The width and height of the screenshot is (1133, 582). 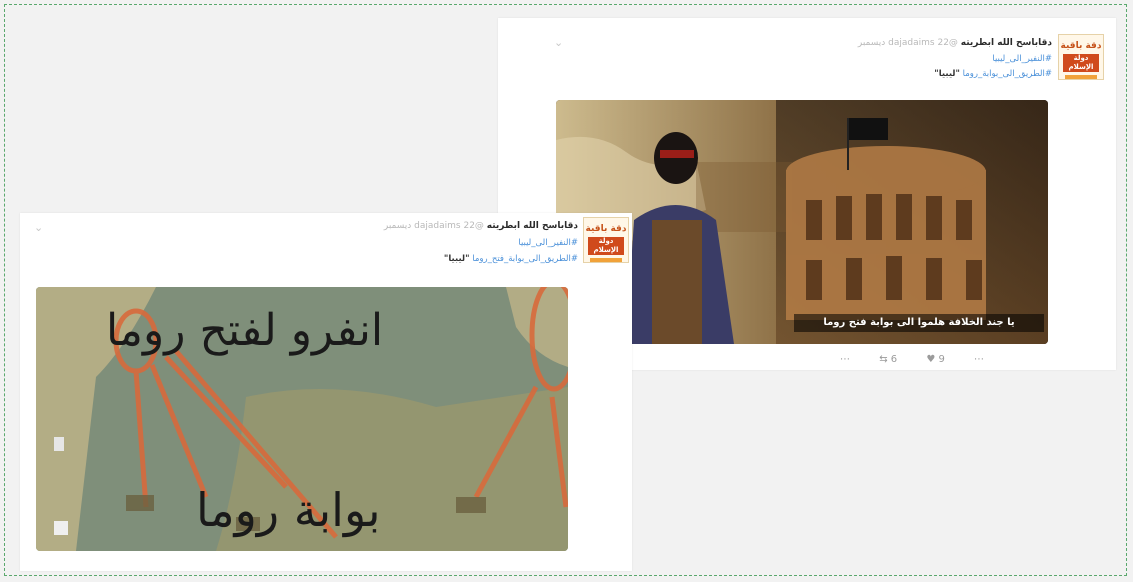 What do you see at coordinates (894, 359) in the screenshot?
I see `retweet-count: 6` at bounding box center [894, 359].